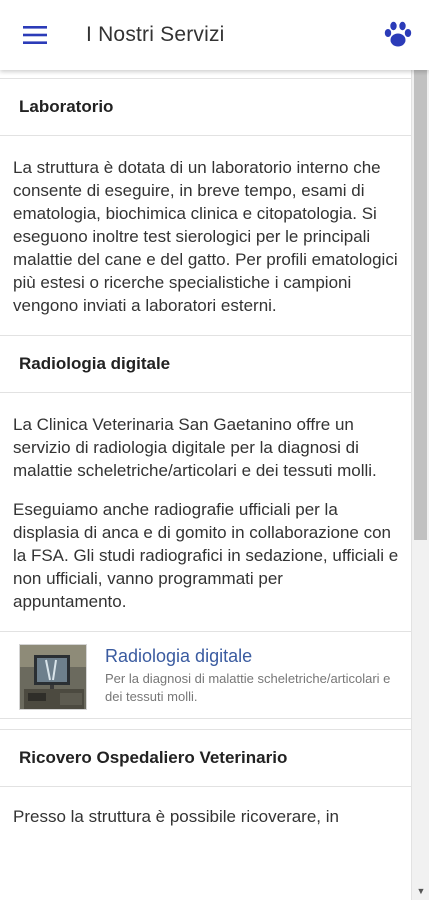  I want to click on hamburger-menu-icon, so click(35, 35).